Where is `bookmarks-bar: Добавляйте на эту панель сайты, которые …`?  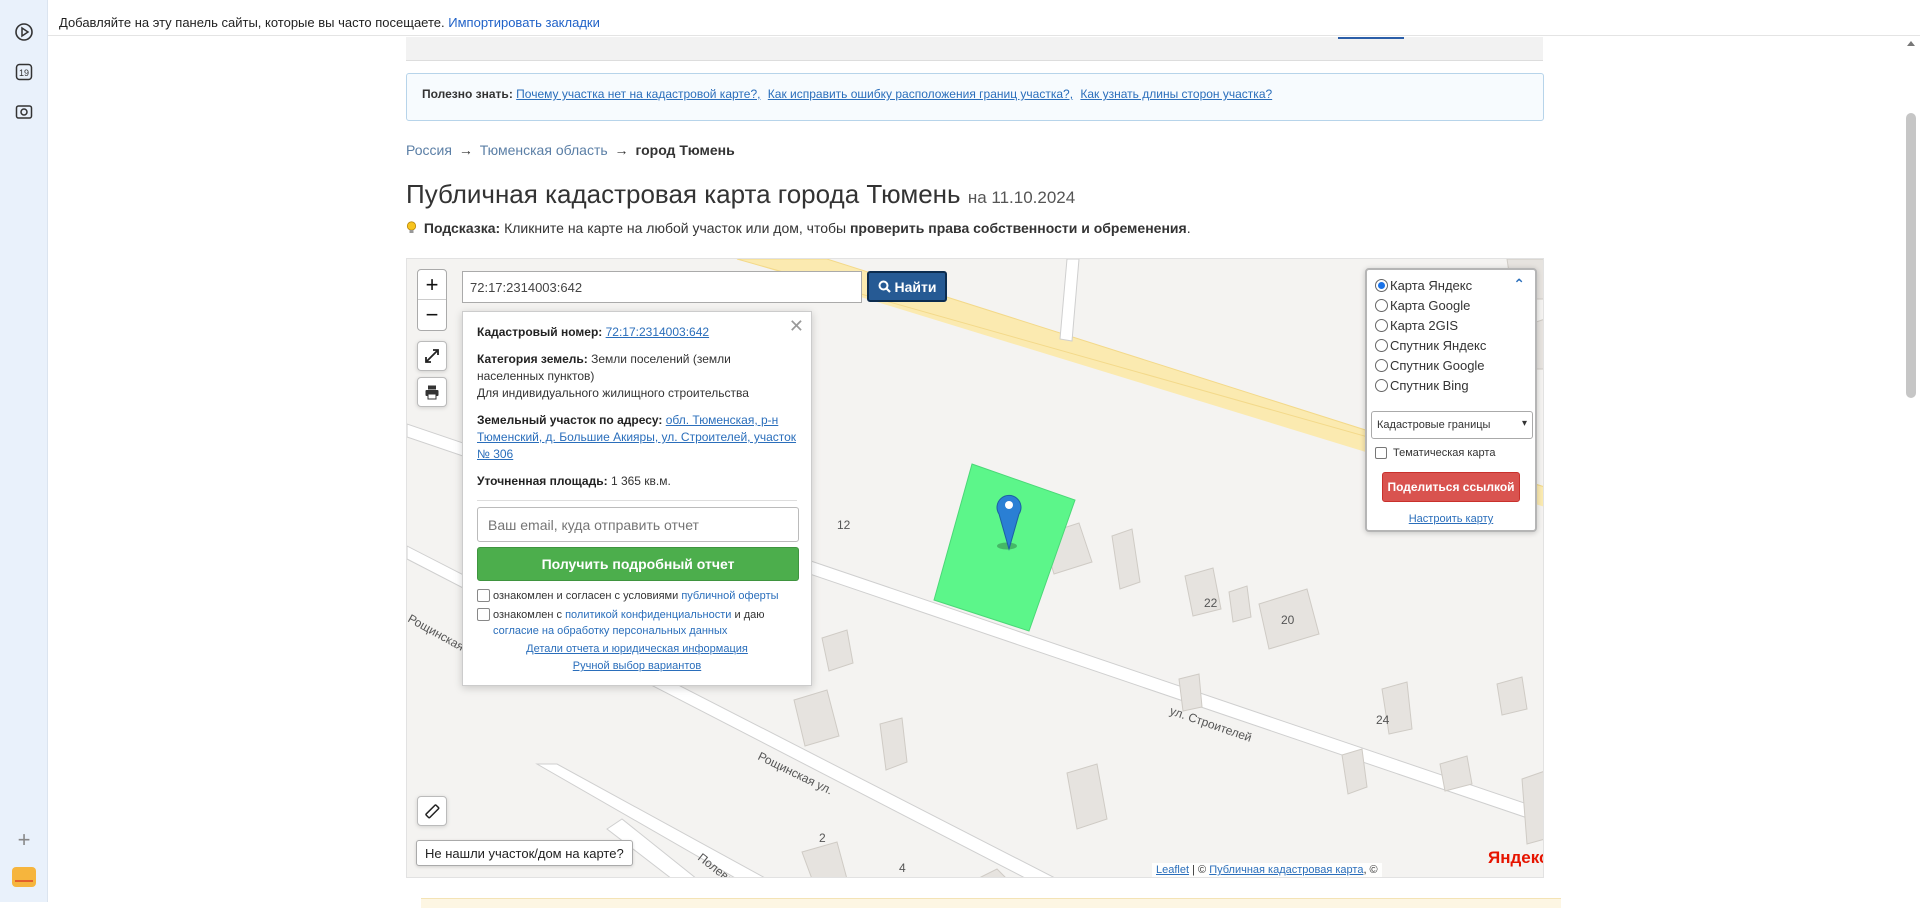
bookmarks-bar: Добавляйте на эту панель сайты, которые … is located at coordinates (984, 18).